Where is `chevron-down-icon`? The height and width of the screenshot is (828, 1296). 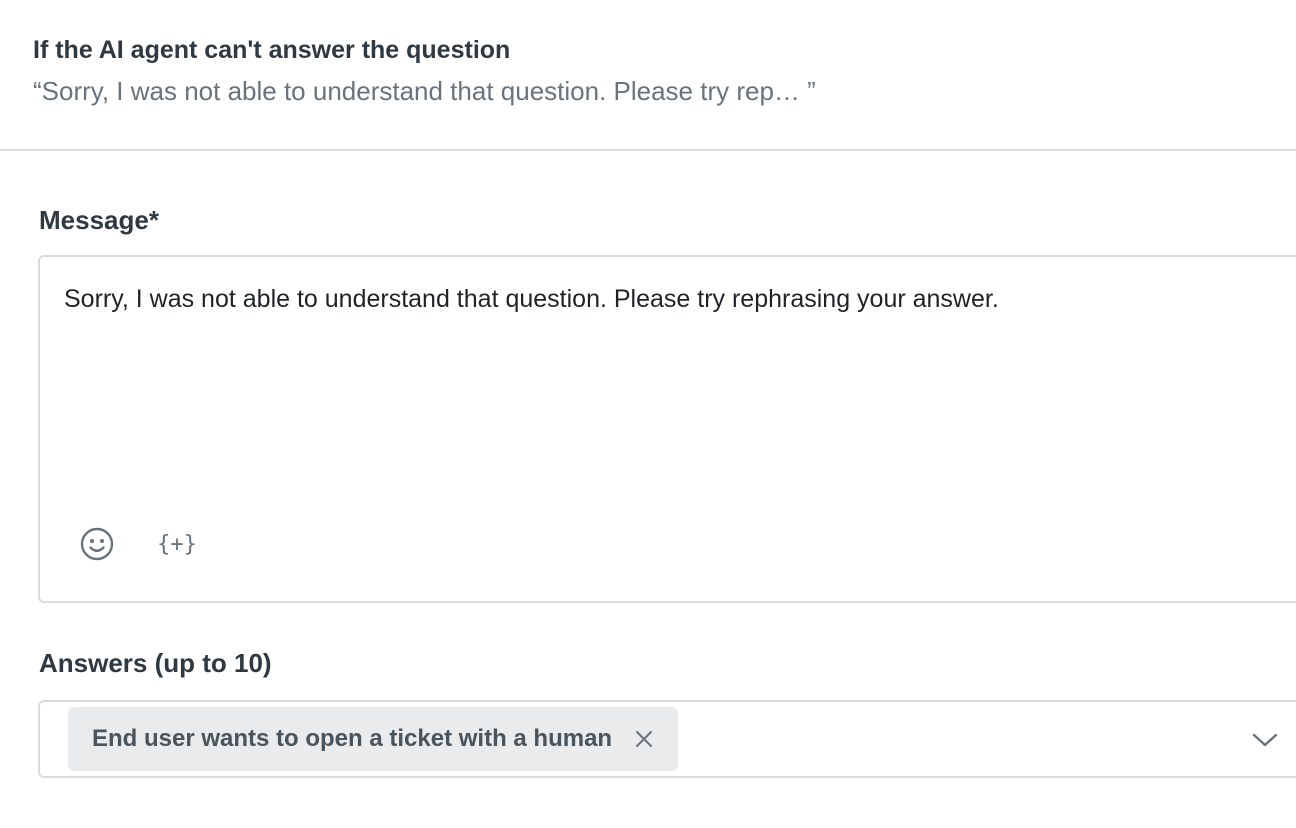 chevron-down-icon is located at coordinates (1265, 740).